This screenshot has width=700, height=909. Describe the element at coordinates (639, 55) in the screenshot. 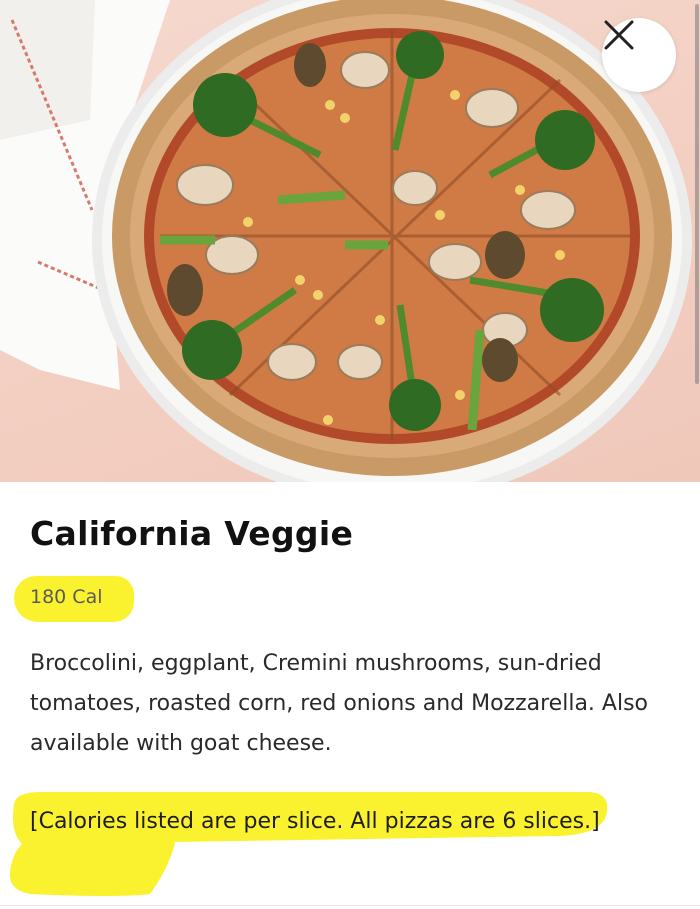

I see `close-button` at that location.